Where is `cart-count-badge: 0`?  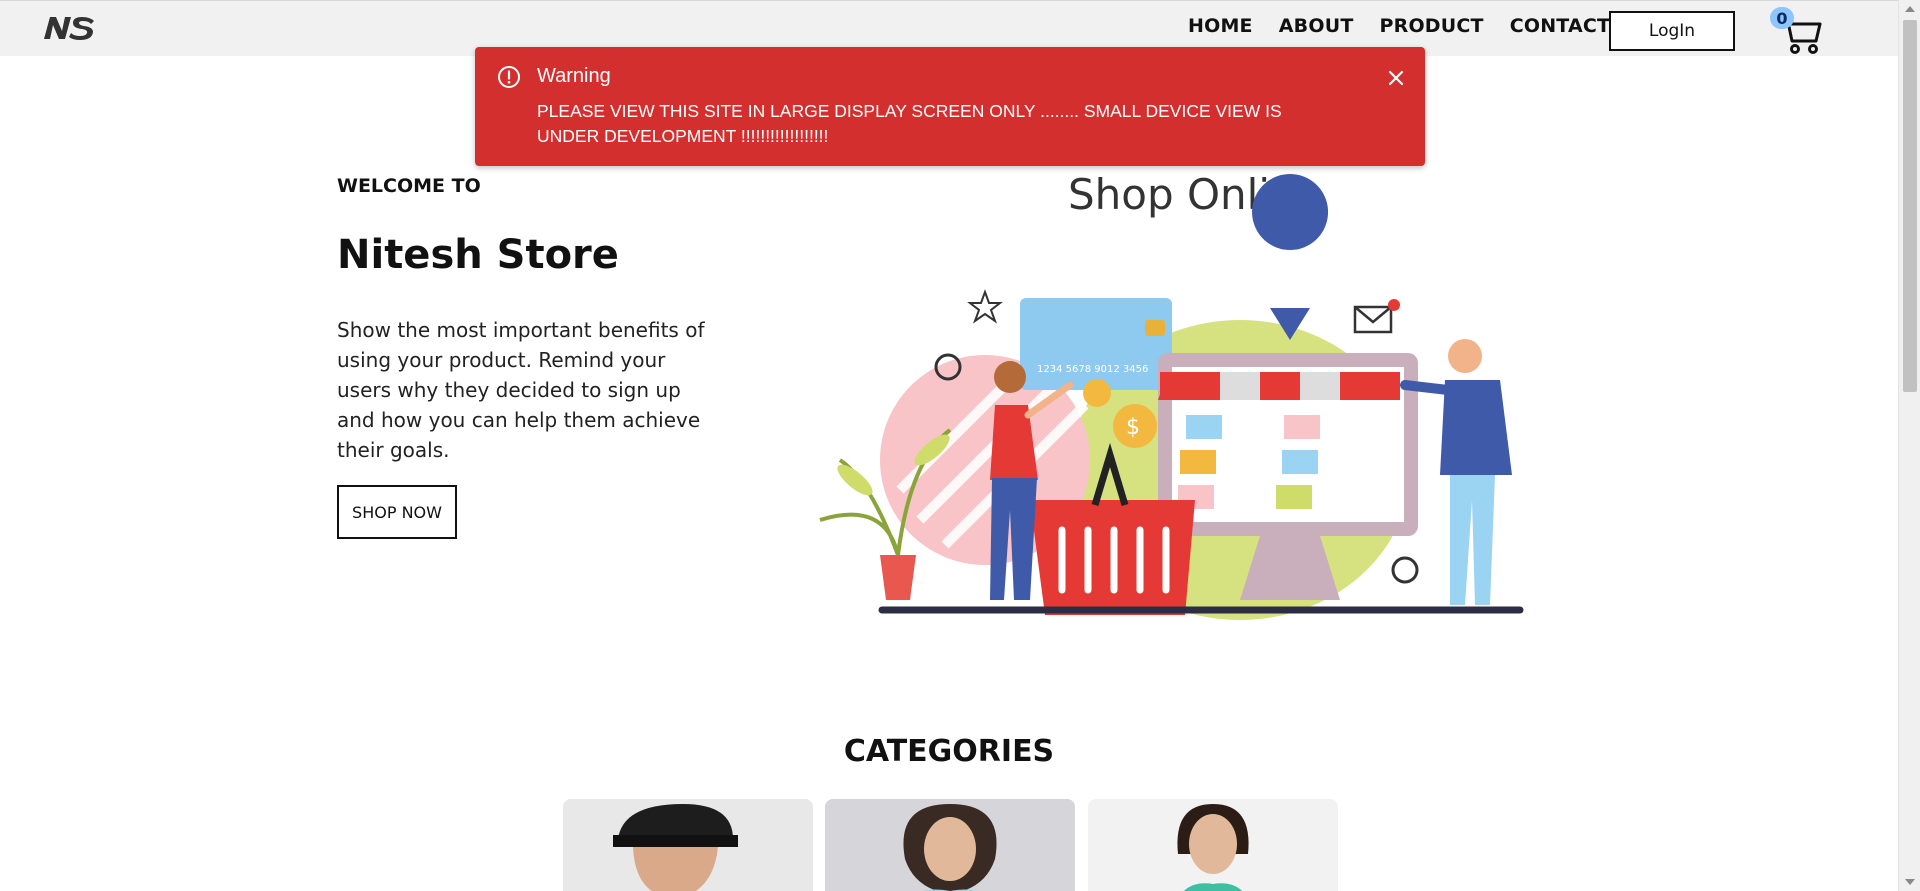
cart-count-badge: 0 is located at coordinates (1782, 18).